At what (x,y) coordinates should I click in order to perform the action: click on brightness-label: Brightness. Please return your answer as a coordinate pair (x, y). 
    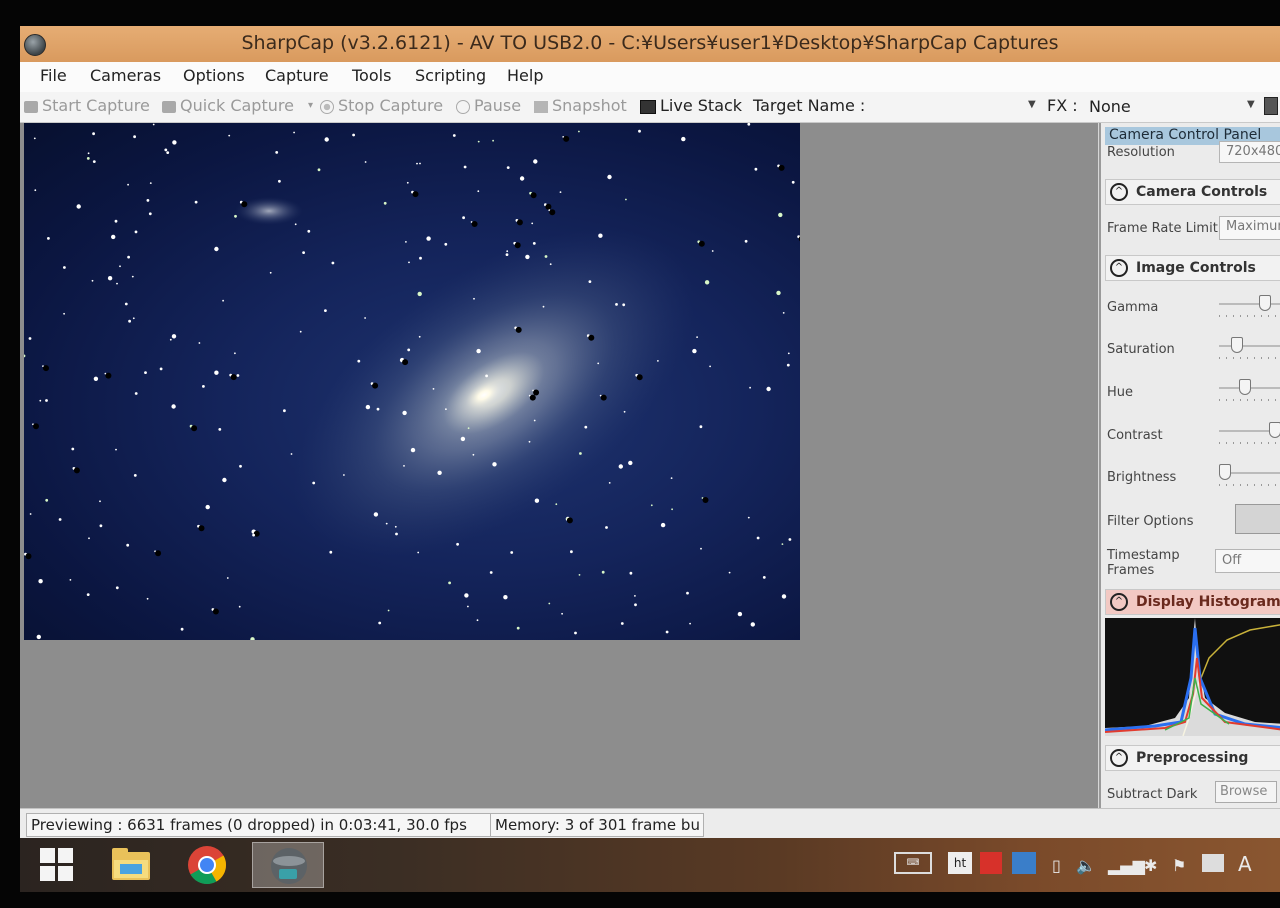
    Looking at the image, I should click on (1142, 477).